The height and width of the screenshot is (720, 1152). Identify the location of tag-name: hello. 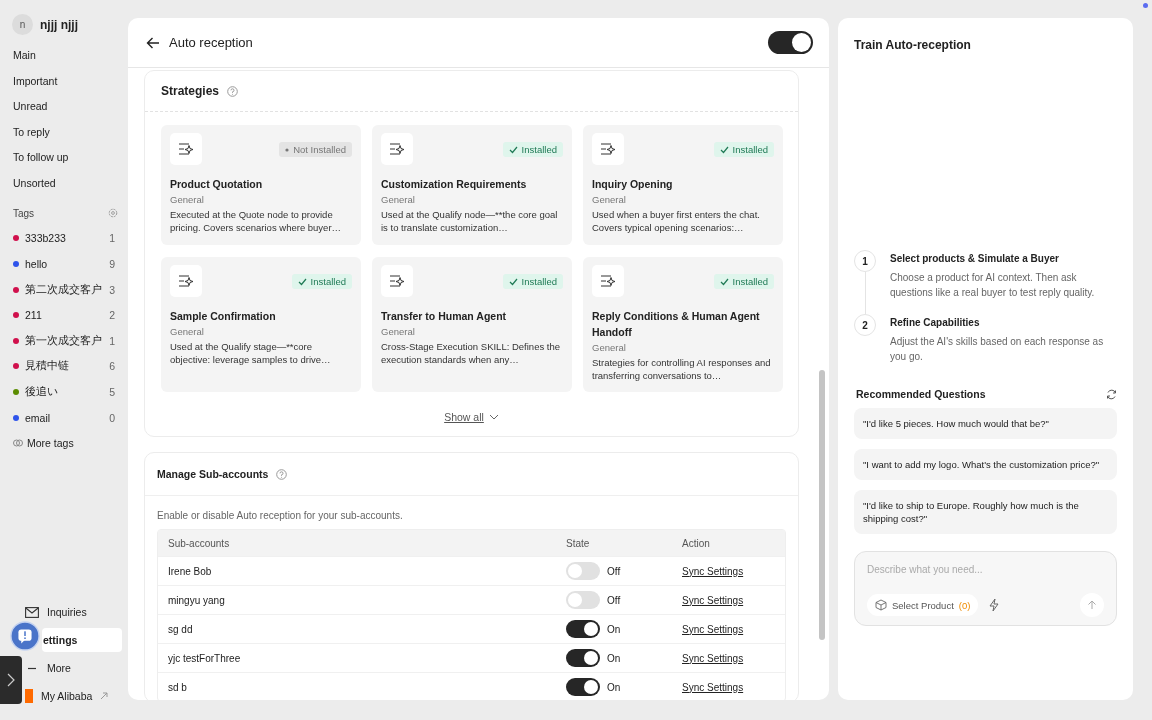
(37, 263).